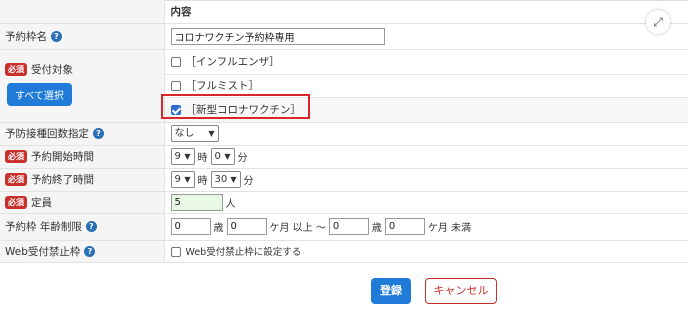 The width and height of the screenshot is (688, 314). I want to click on slot-name-label: 予約枠名?, so click(82, 36).